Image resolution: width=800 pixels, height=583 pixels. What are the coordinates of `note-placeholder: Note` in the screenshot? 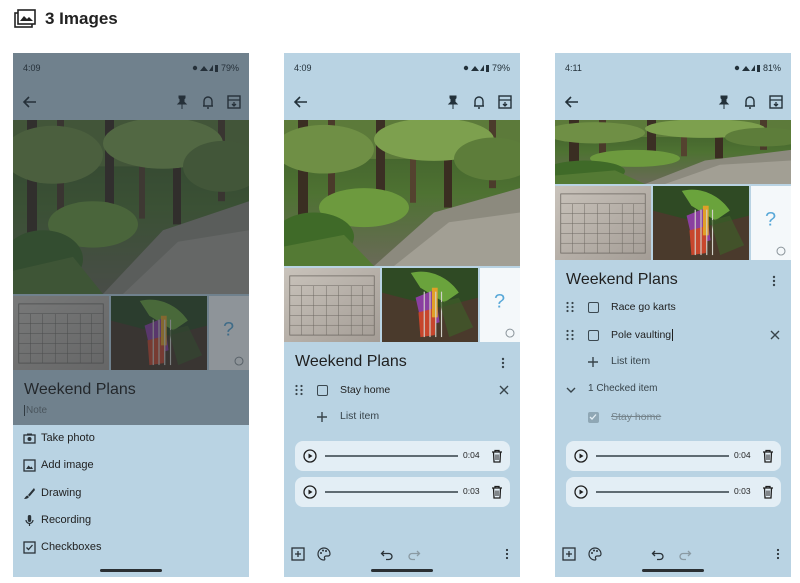 It's located at (35, 410).